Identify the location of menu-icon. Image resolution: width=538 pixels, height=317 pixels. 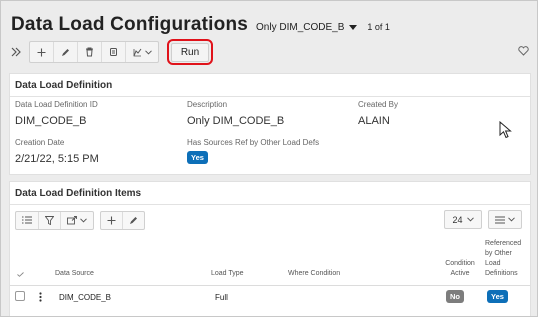
(500, 219).